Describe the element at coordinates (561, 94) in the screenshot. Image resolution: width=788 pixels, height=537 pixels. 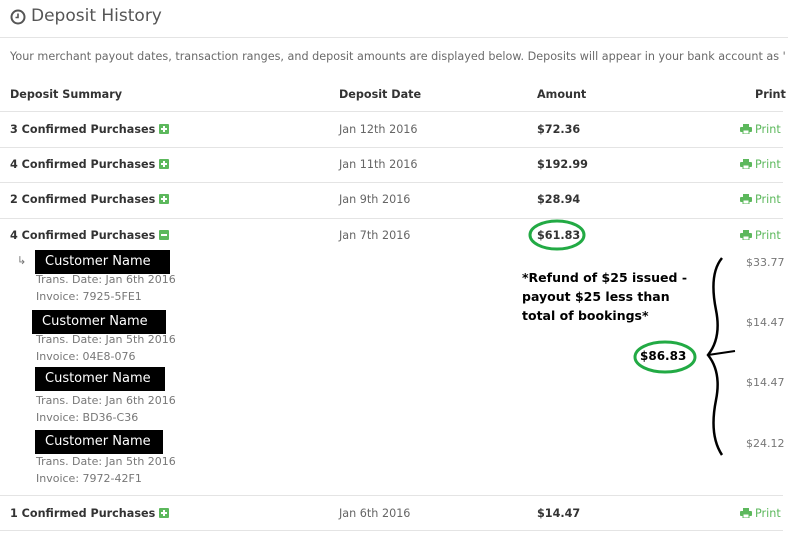
I see `column-header-amount: Amount` at that location.